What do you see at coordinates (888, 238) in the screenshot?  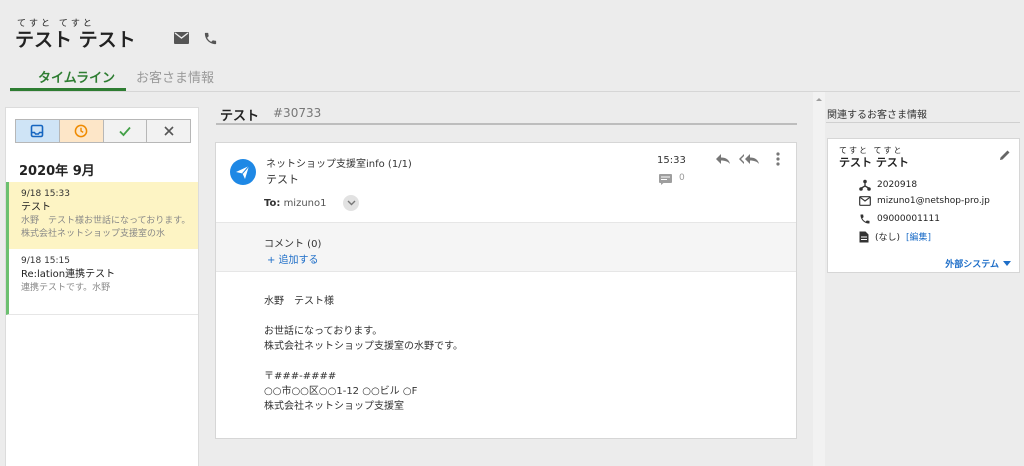 I see `related-note: (なし)` at bounding box center [888, 238].